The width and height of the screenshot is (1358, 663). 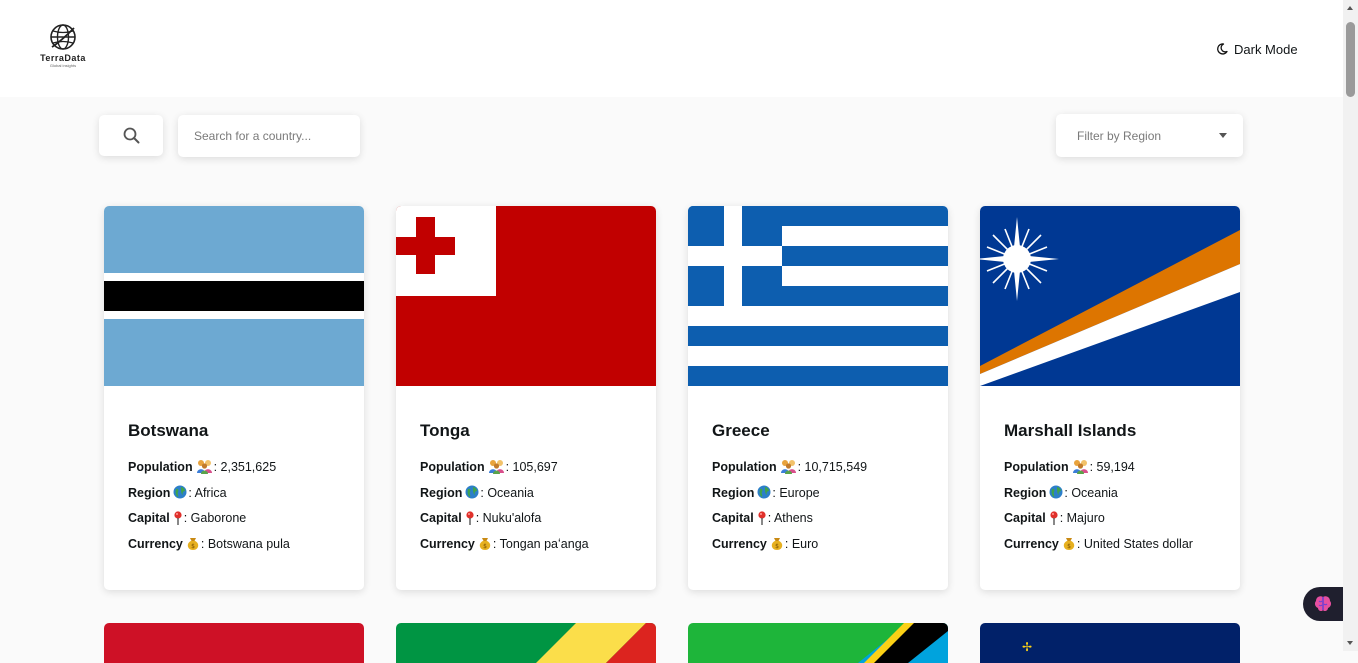 I want to click on tonga-flag, so click(x=526, y=296).